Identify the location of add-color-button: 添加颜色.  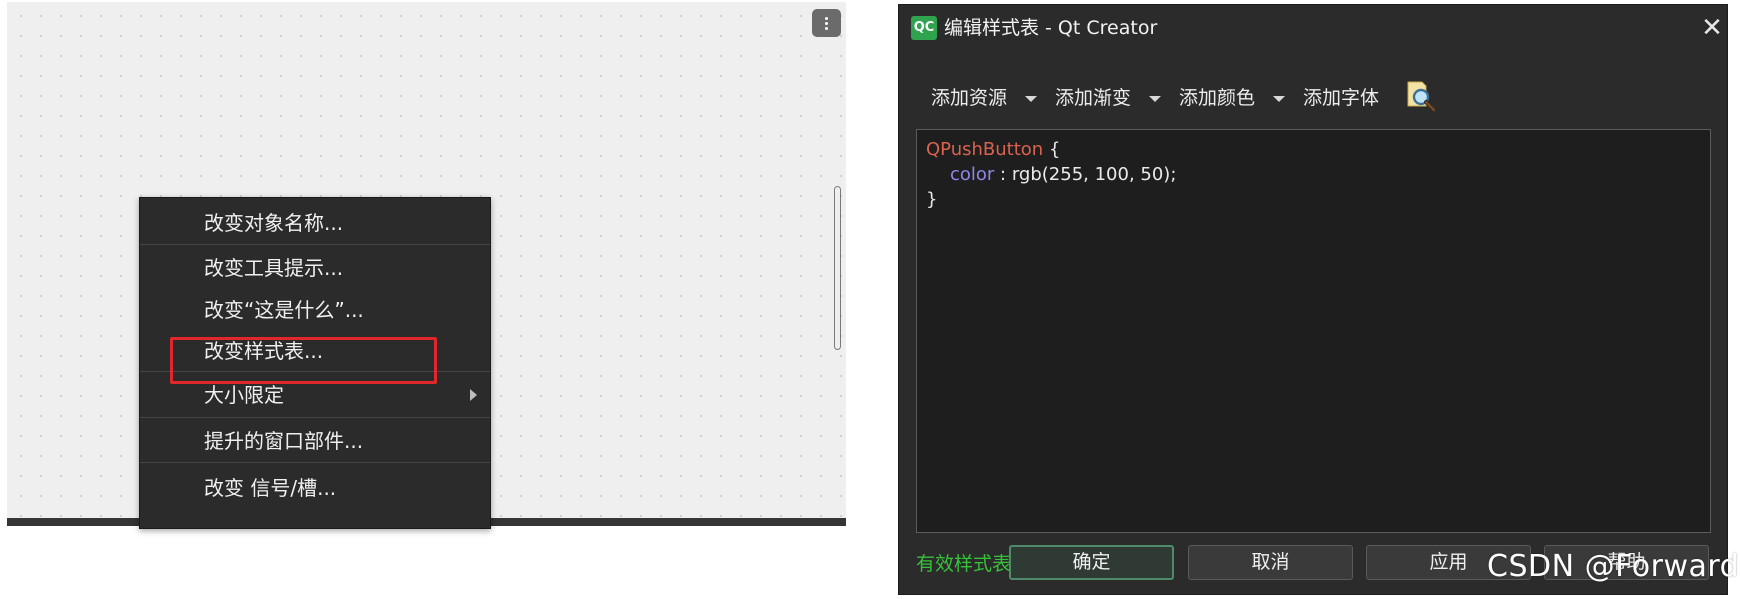
(1217, 98).